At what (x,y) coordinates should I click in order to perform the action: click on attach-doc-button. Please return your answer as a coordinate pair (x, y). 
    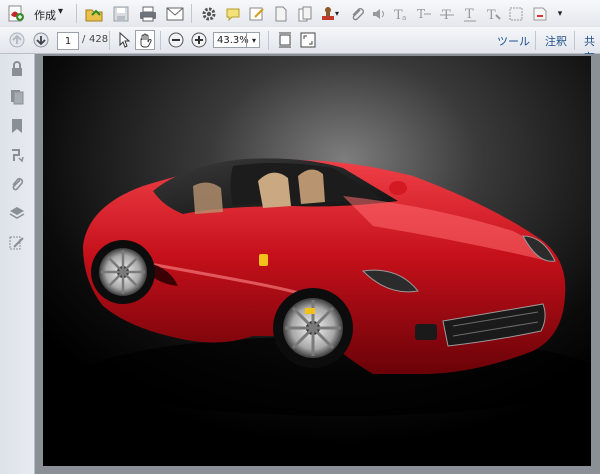
    Looking at the image, I should click on (281, 13).